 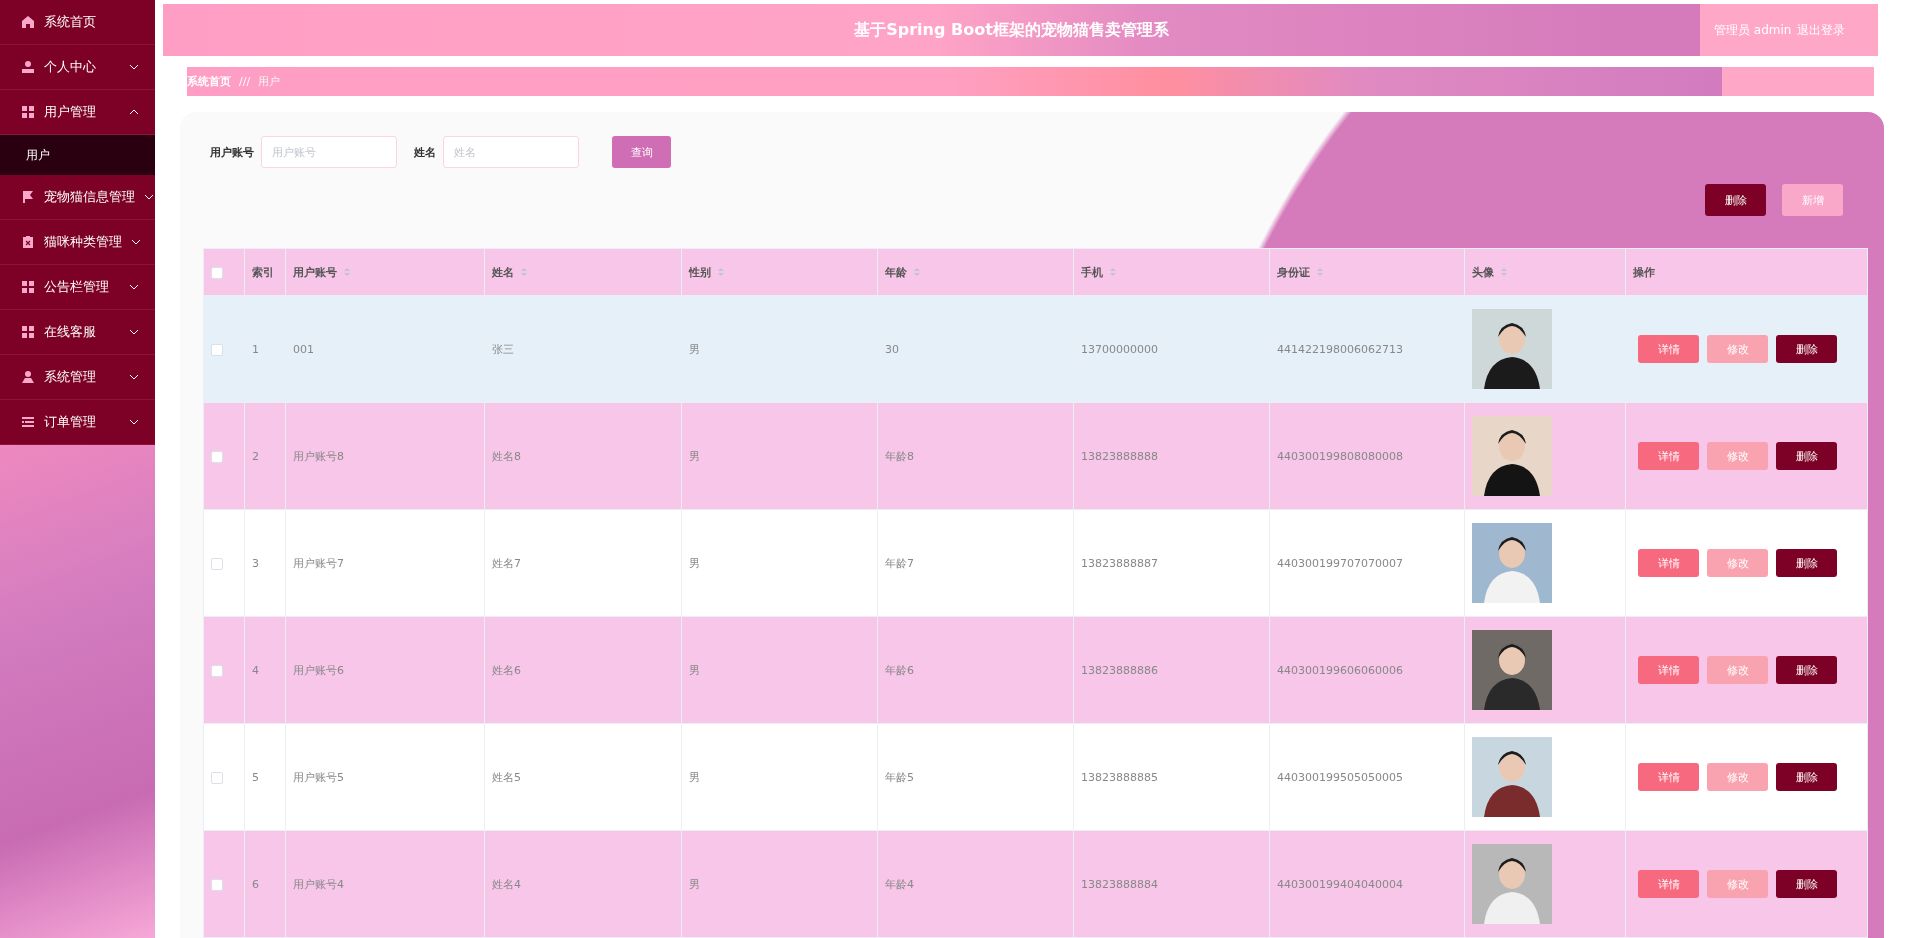 What do you see at coordinates (77, 332) in the screenshot?
I see `menu-item: 在线客服` at bounding box center [77, 332].